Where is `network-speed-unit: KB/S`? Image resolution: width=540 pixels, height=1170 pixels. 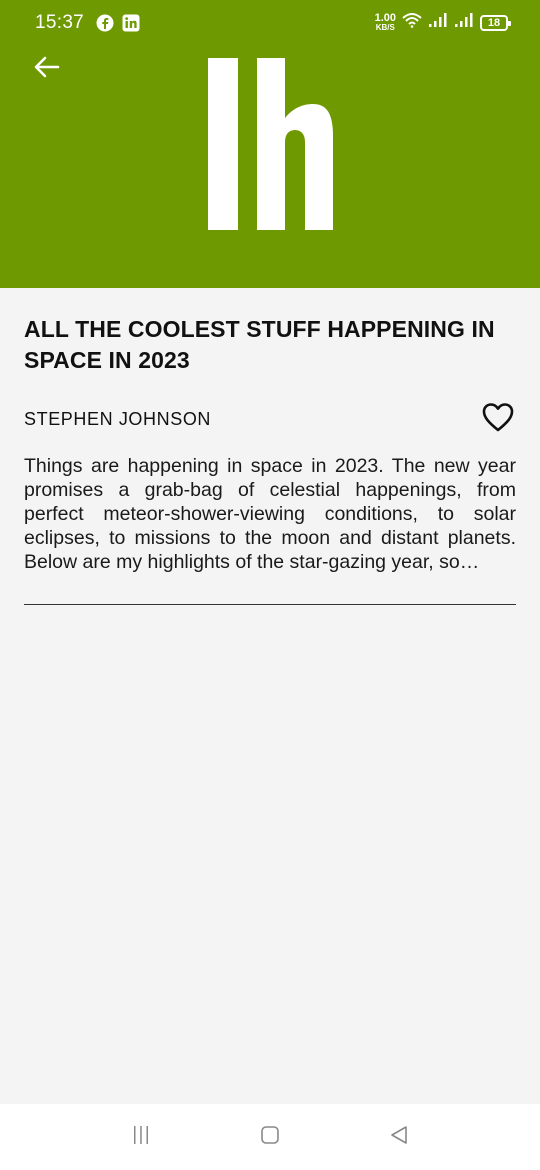
network-speed-unit: KB/S is located at coordinates (385, 27).